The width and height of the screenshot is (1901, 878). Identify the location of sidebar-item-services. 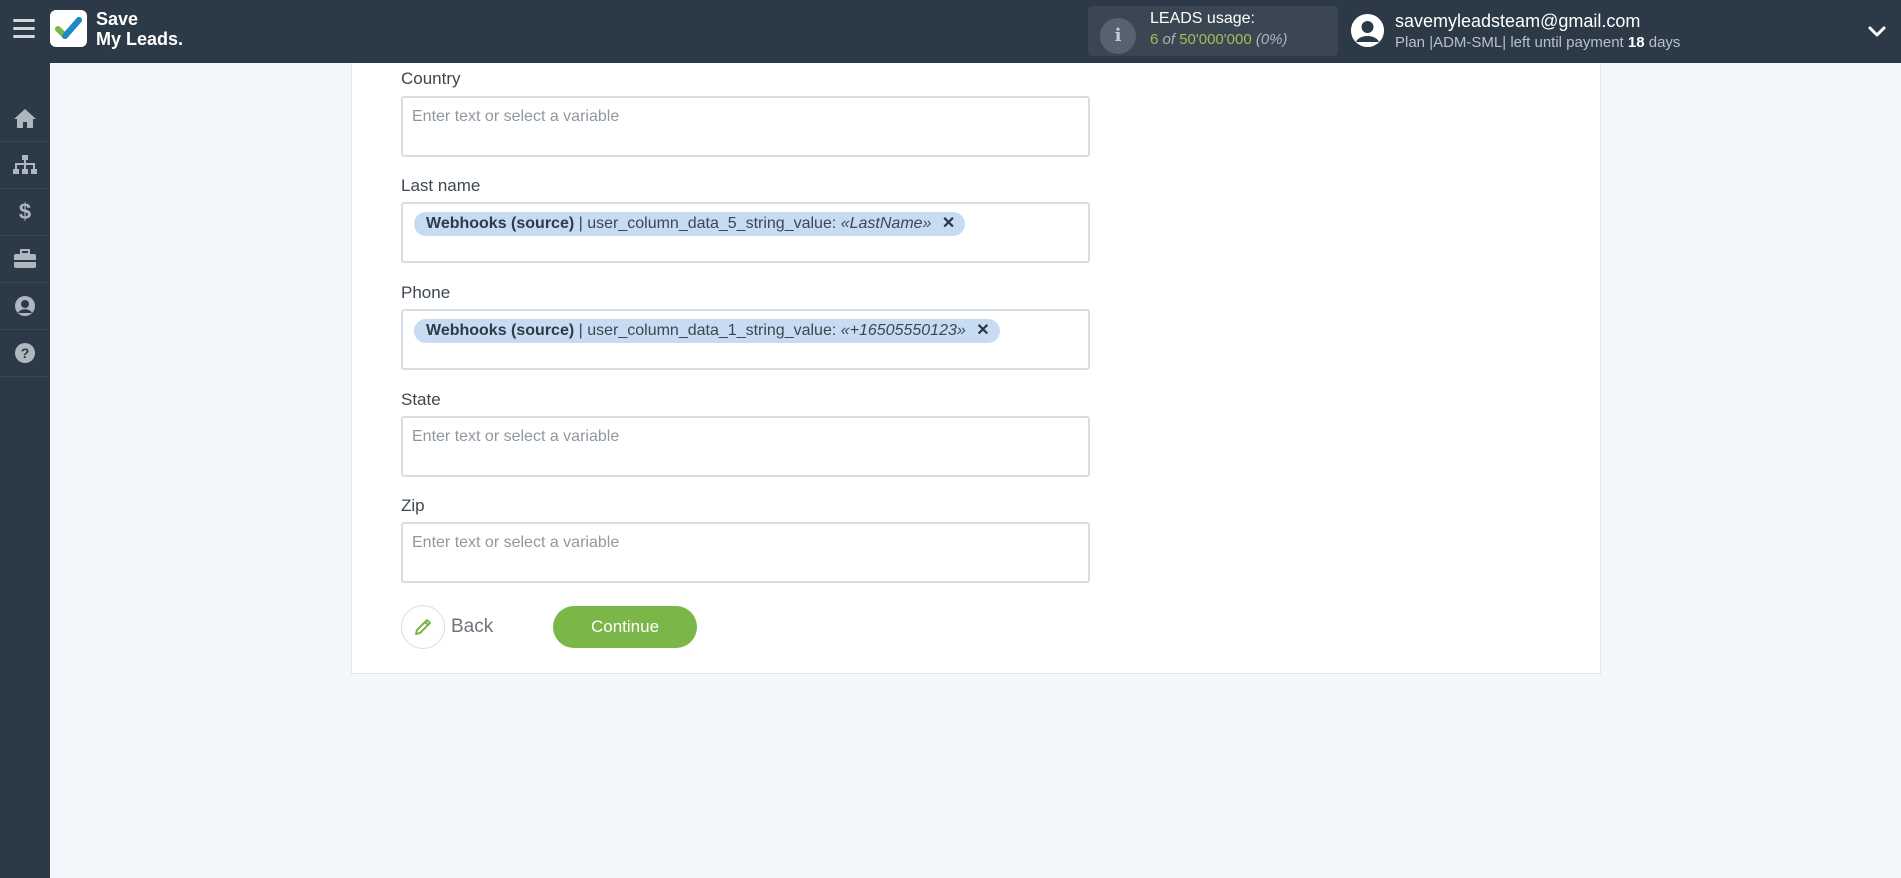
(25, 259).